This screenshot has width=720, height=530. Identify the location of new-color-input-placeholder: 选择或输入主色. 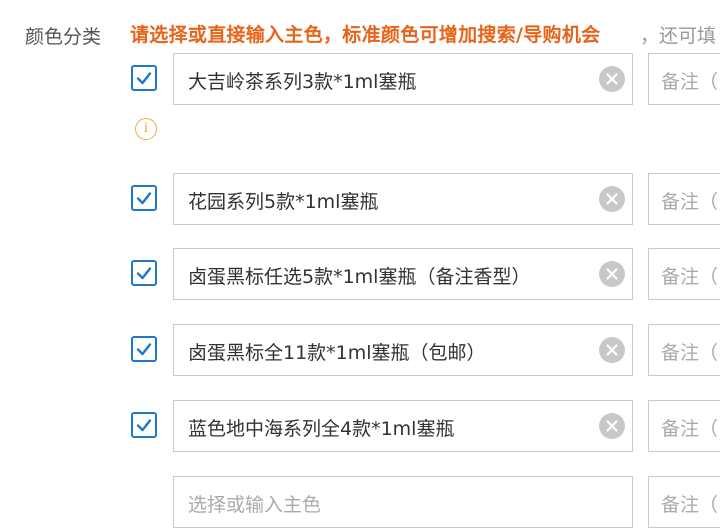
(255, 505).